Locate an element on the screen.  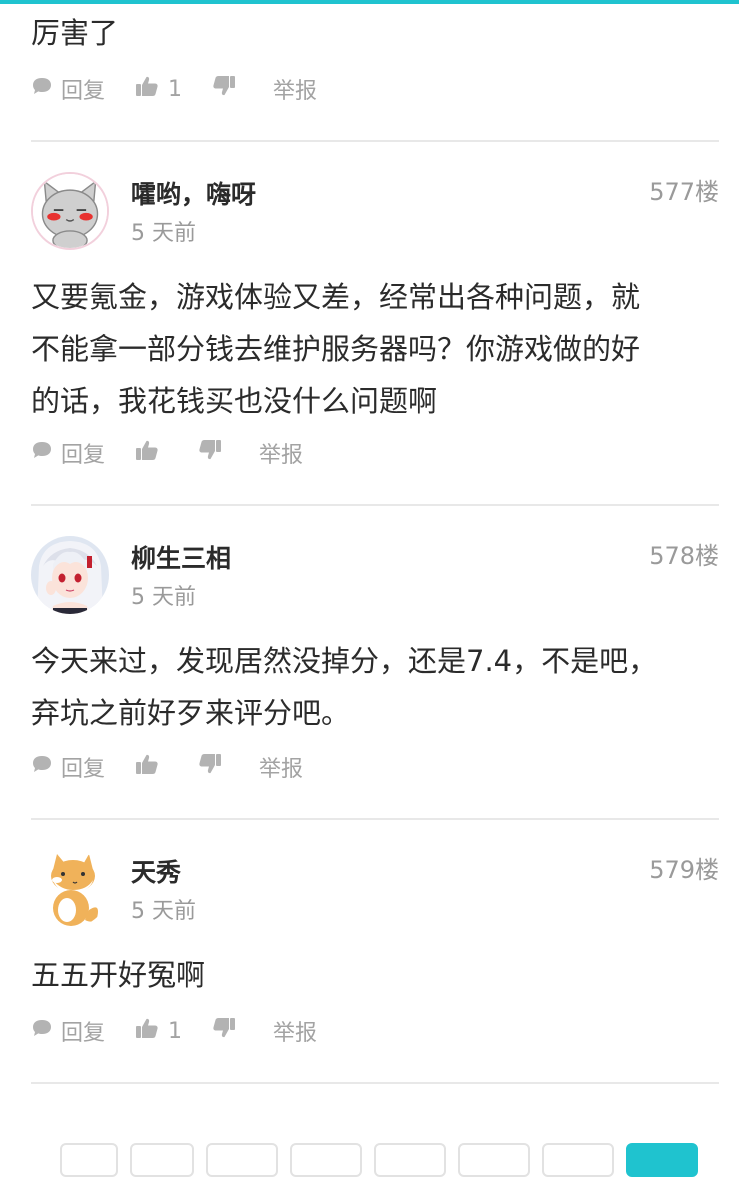
pagination is located at coordinates (379, 1160).